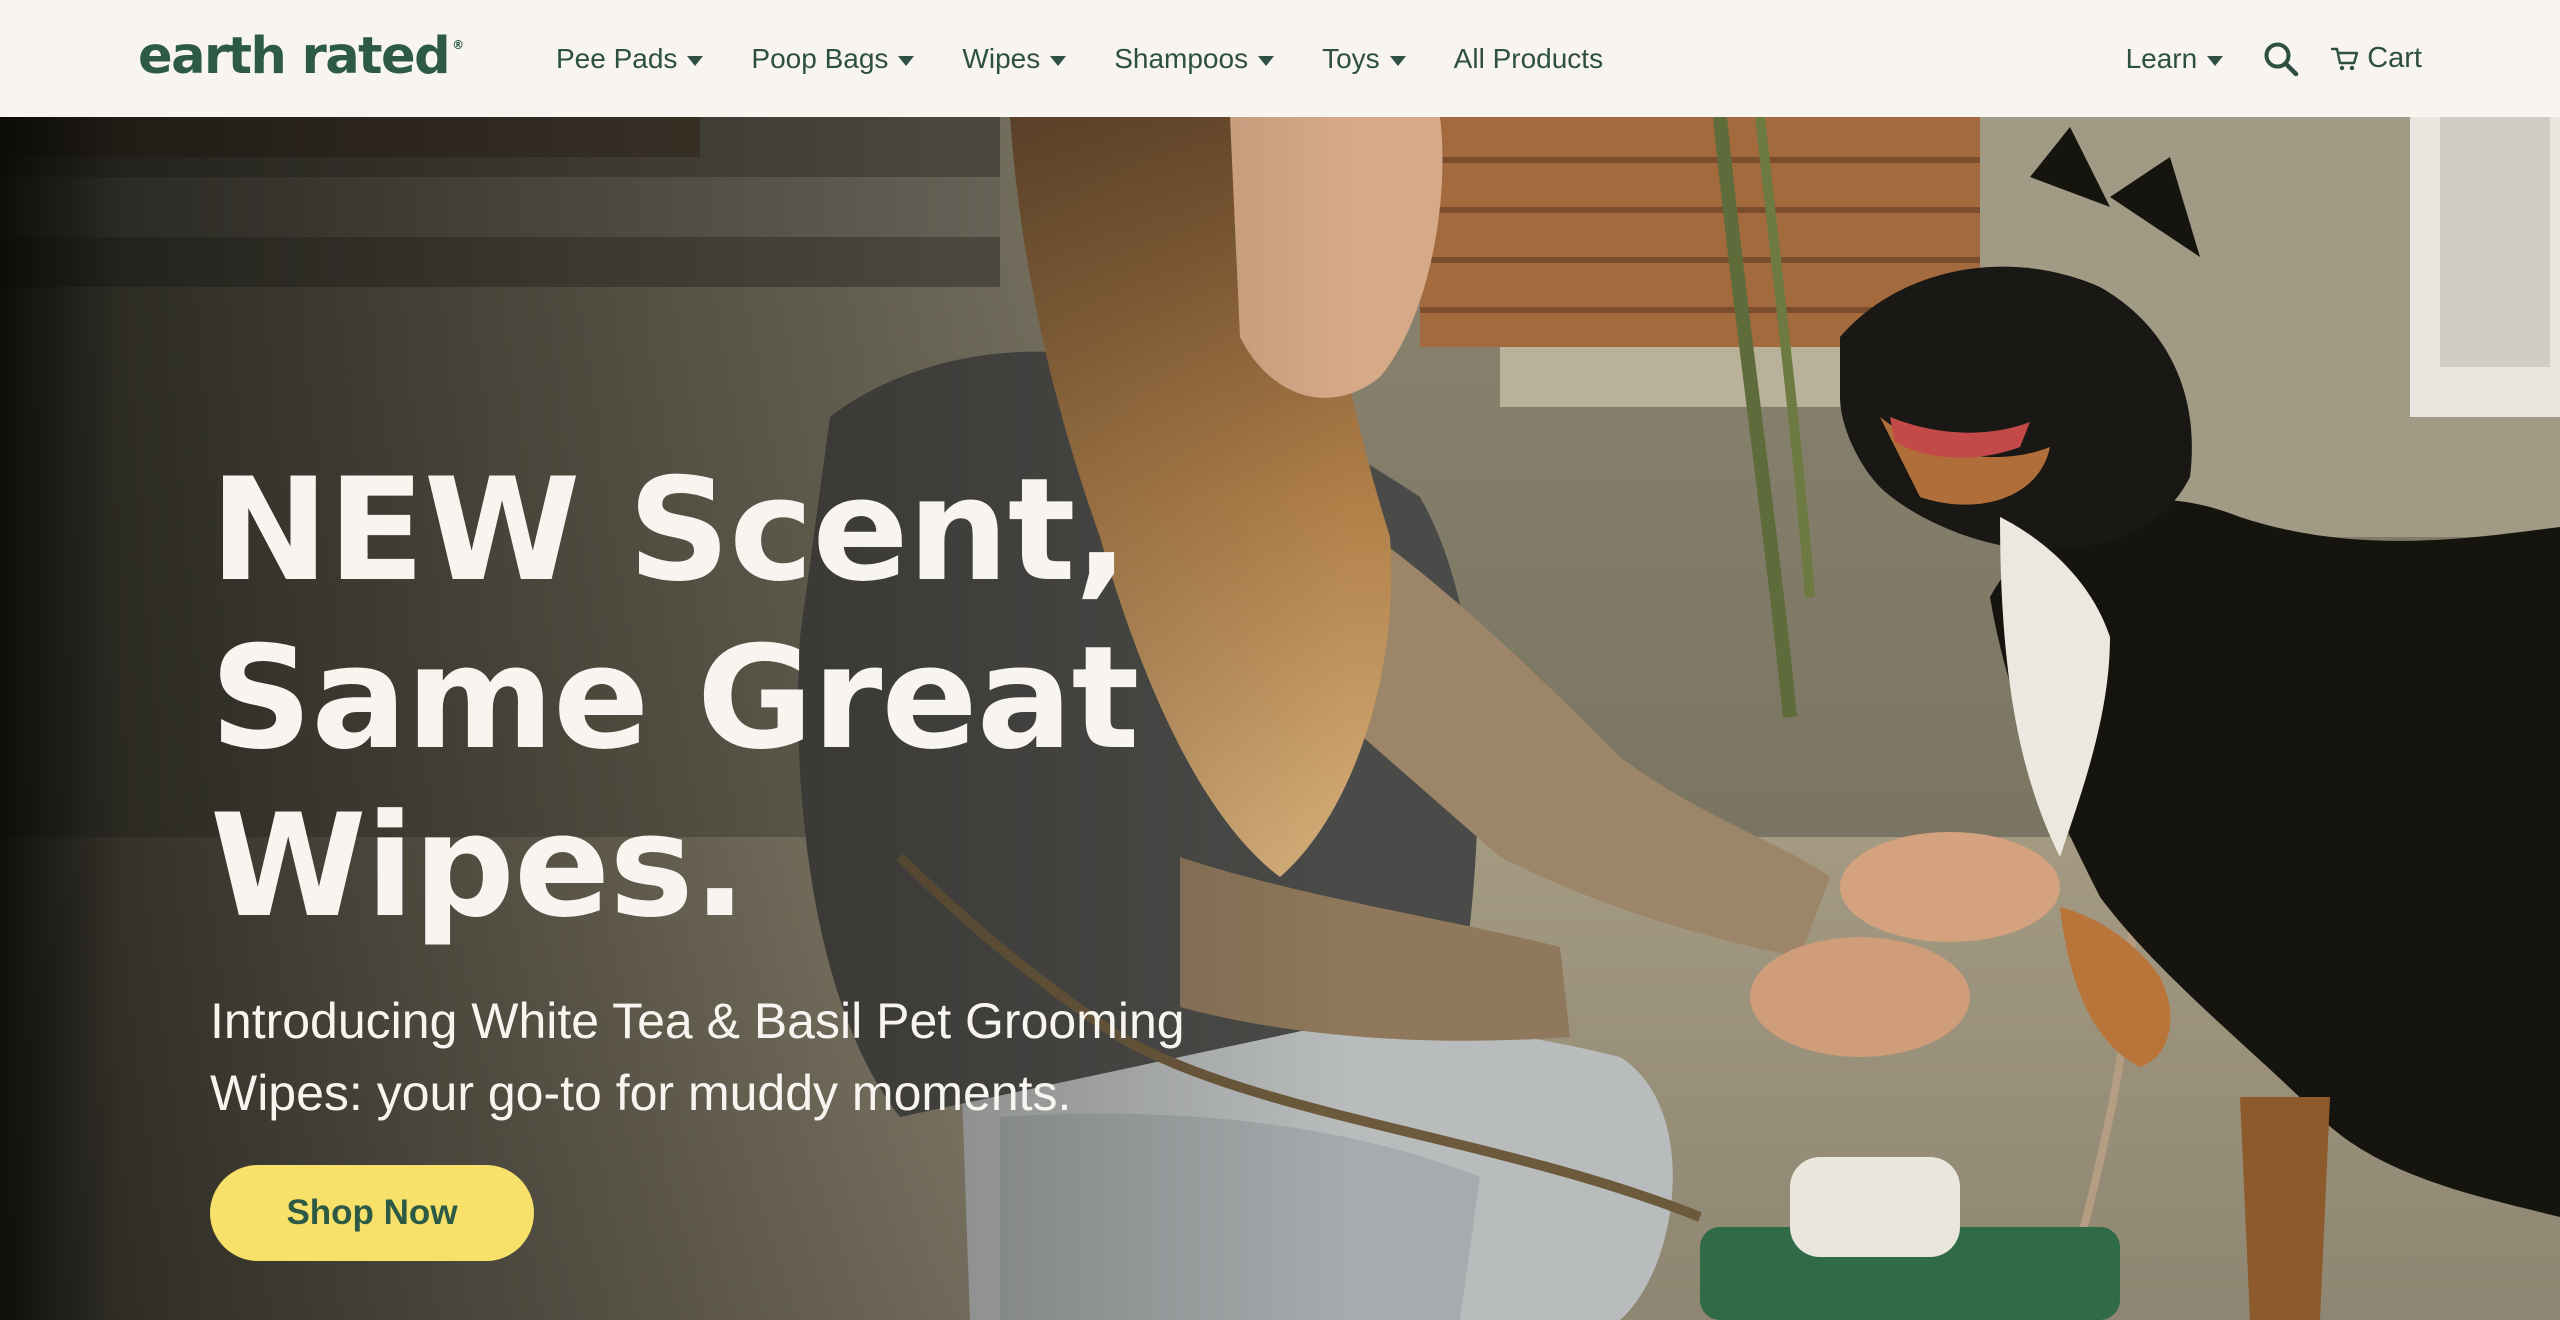  Describe the element at coordinates (478, 866) in the screenshot. I see `hero-title-line: Wipes.` at that location.